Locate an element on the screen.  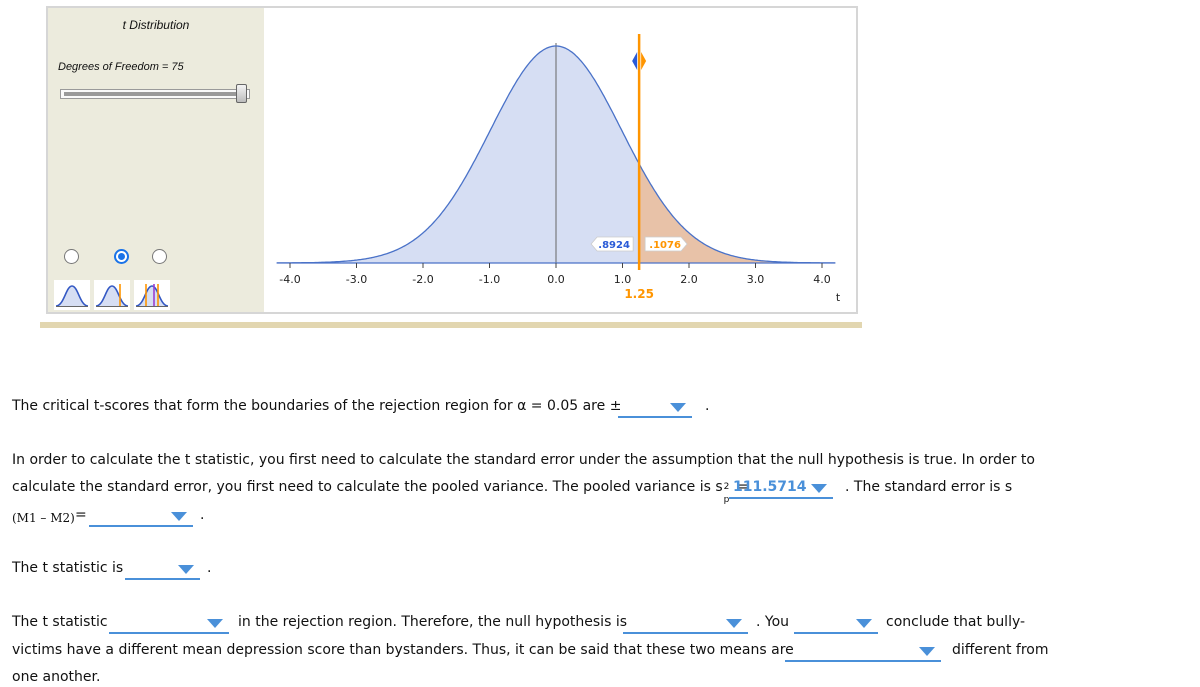
x-tick-label: -4.0 is located at coordinates (289, 279).